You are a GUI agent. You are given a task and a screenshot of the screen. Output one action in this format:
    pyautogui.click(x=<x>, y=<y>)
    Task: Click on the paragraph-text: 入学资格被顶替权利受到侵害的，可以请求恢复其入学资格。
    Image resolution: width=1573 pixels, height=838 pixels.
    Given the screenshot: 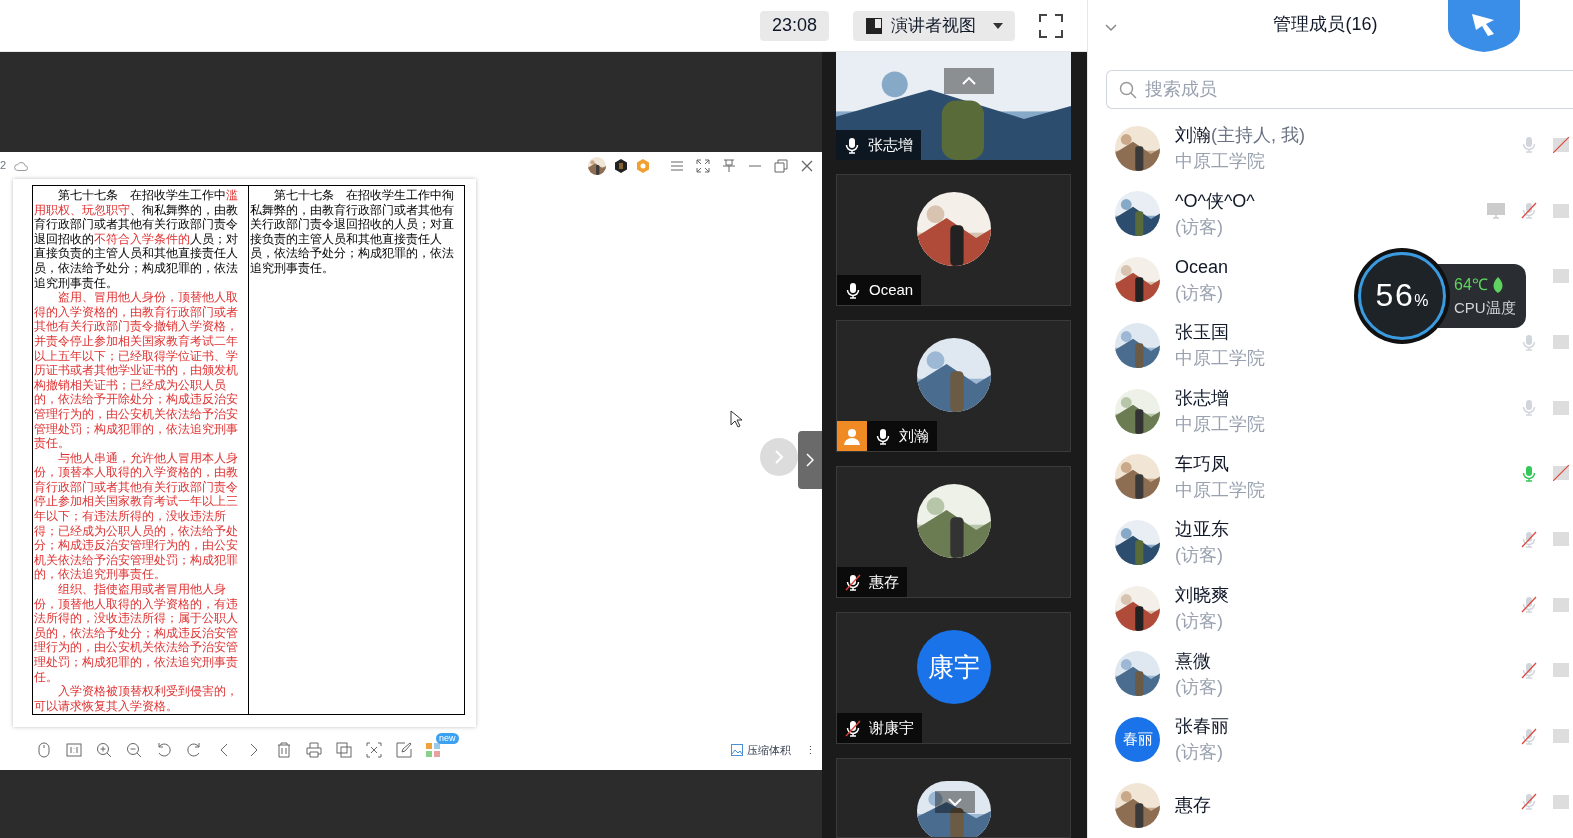 What is the action you would take?
    pyautogui.click(x=136, y=699)
    